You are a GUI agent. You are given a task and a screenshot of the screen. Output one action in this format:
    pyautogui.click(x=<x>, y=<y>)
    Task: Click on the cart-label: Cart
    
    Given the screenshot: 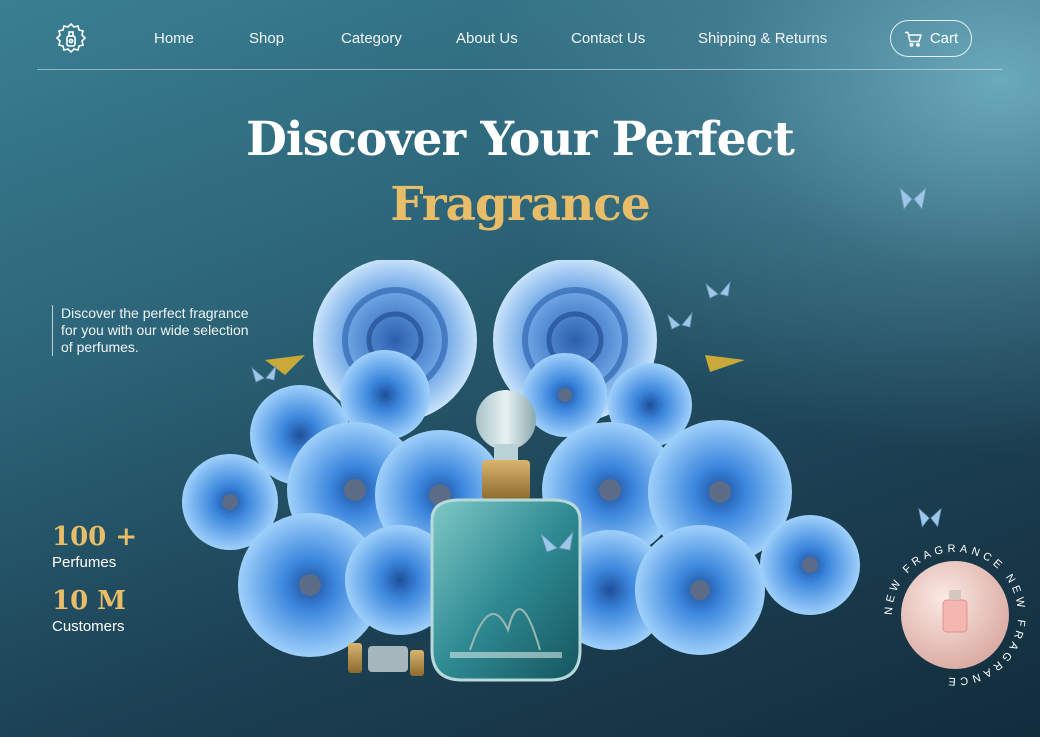 What is the action you would take?
    pyautogui.click(x=944, y=38)
    